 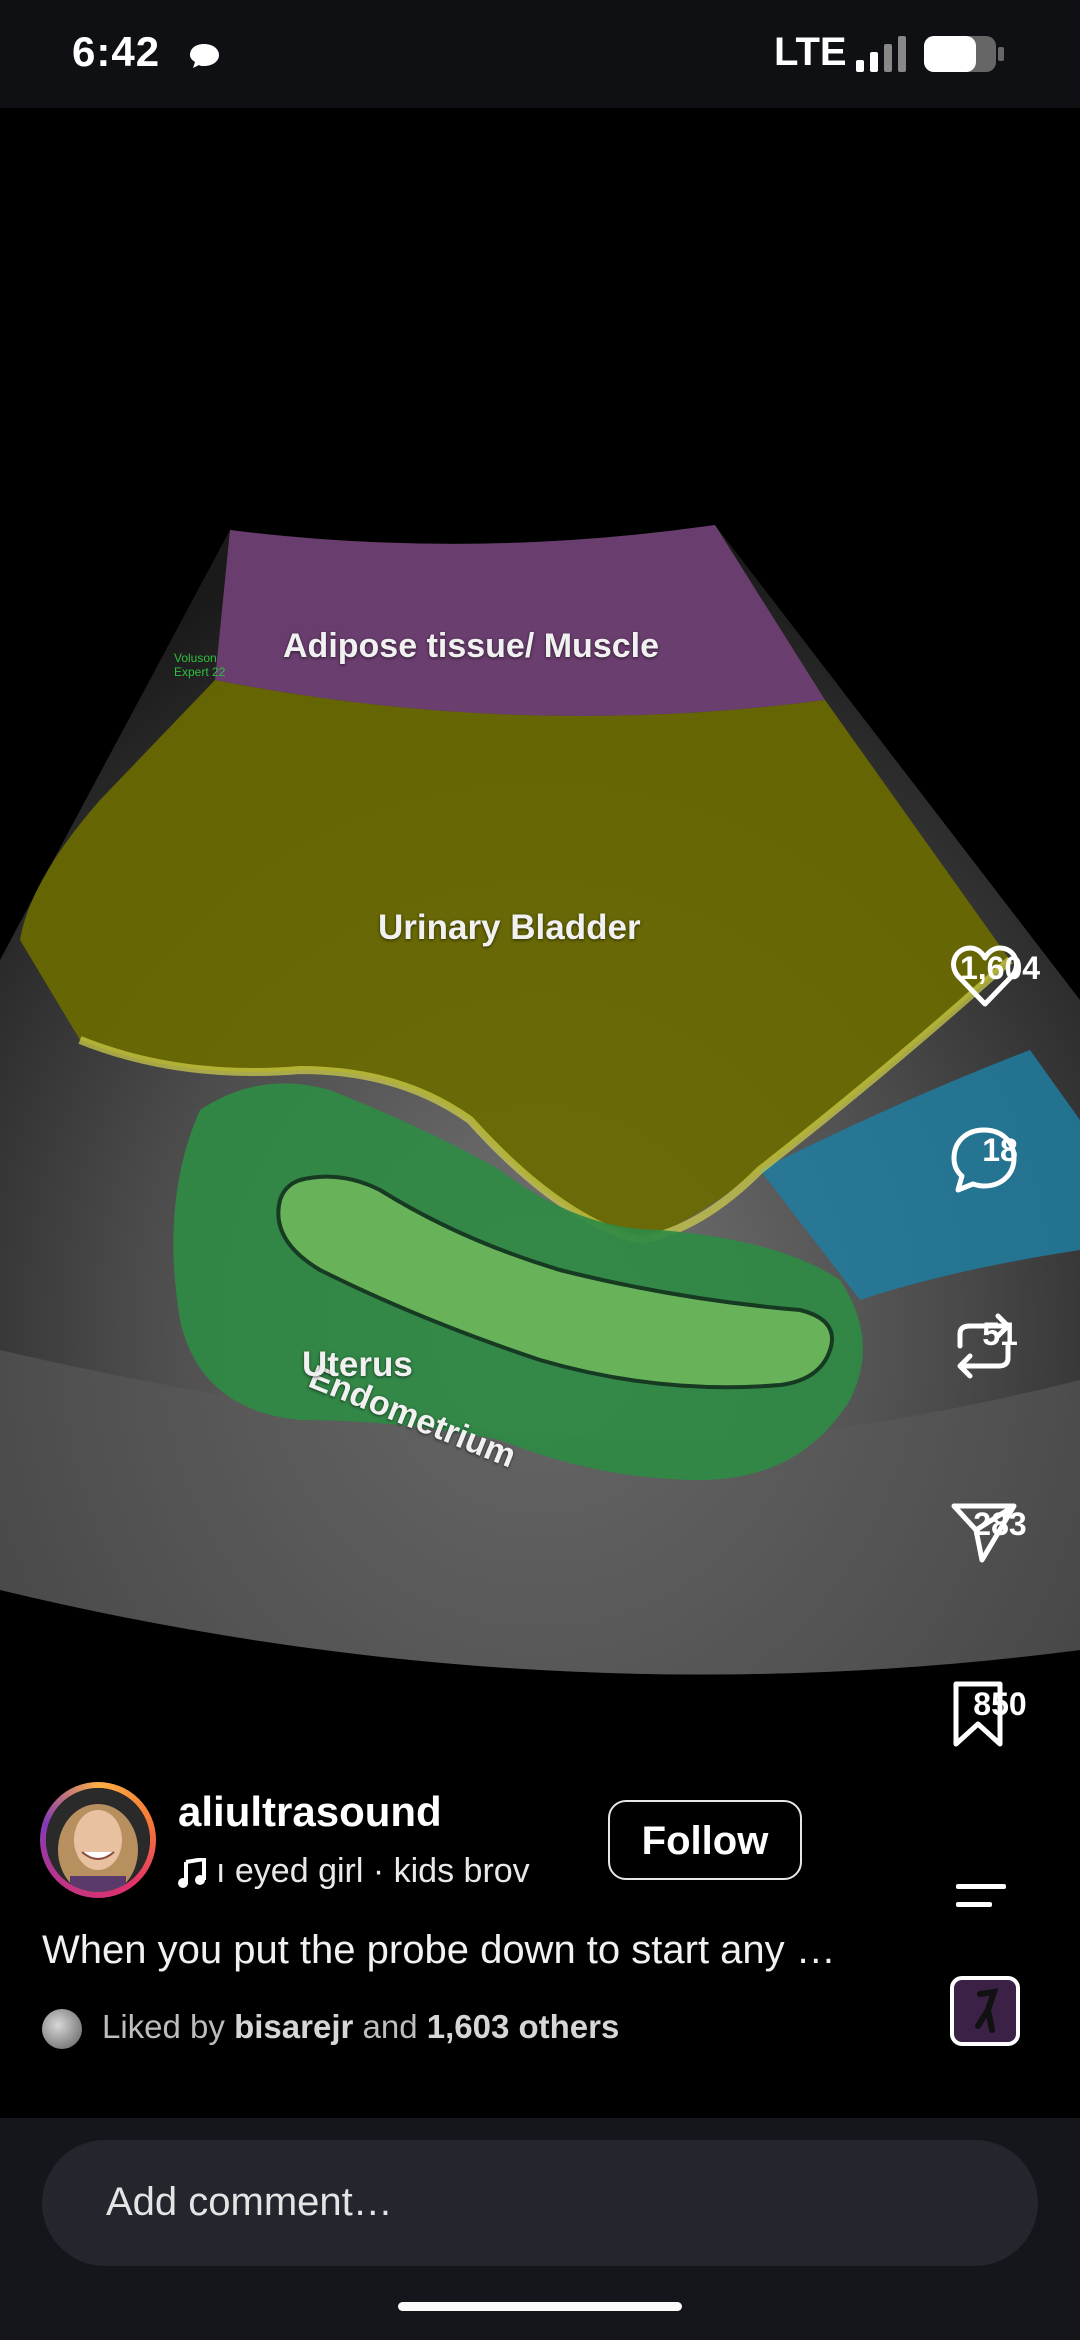 I want to click on label-bladder: Urinary Bladder, so click(x=509, y=927).